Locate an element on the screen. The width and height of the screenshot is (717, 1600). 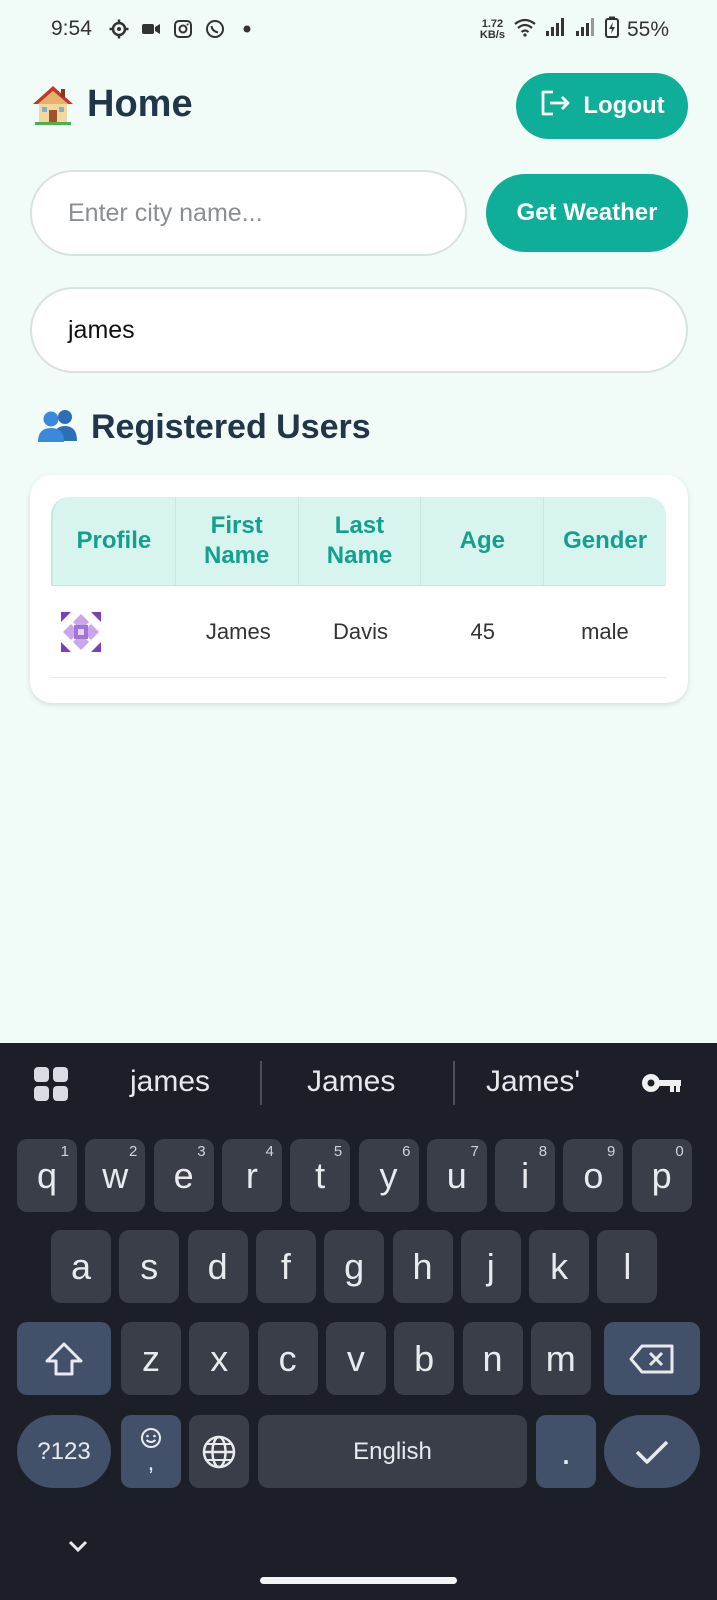
key-o: o9 is located at coordinates (593, 1175).